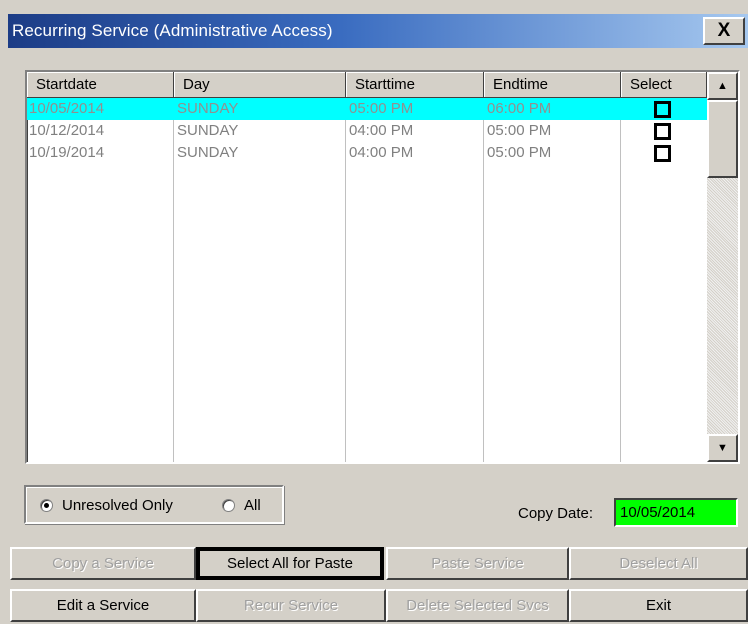 The image size is (748, 624). I want to click on filter-radio-group: Unresolved Only All, so click(154, 504).